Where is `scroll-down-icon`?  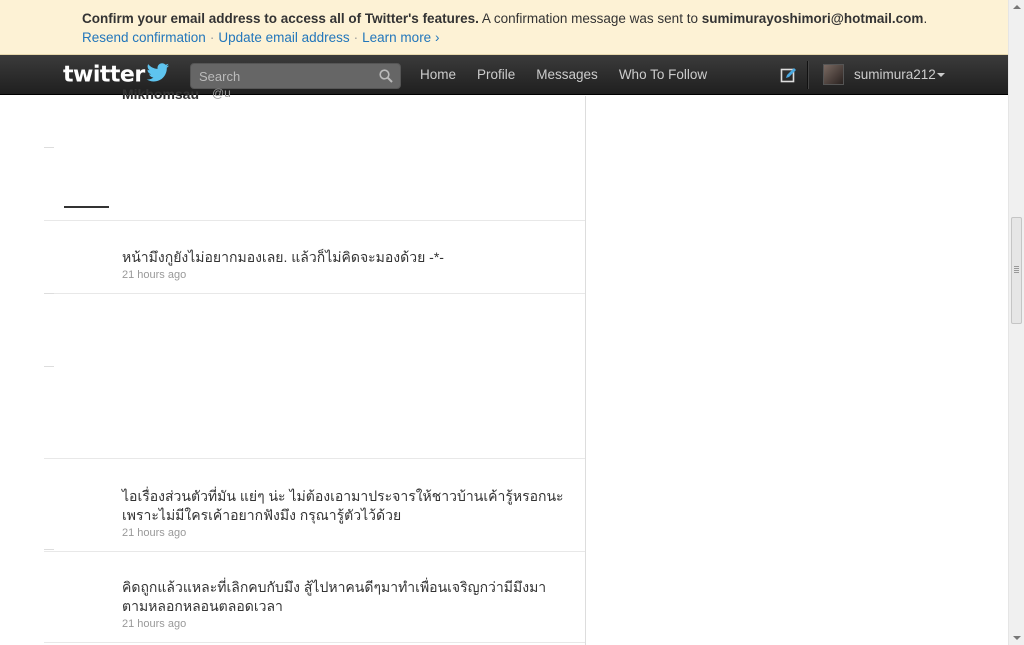 scroll-down-icon is located at coordinates (1017, 638).